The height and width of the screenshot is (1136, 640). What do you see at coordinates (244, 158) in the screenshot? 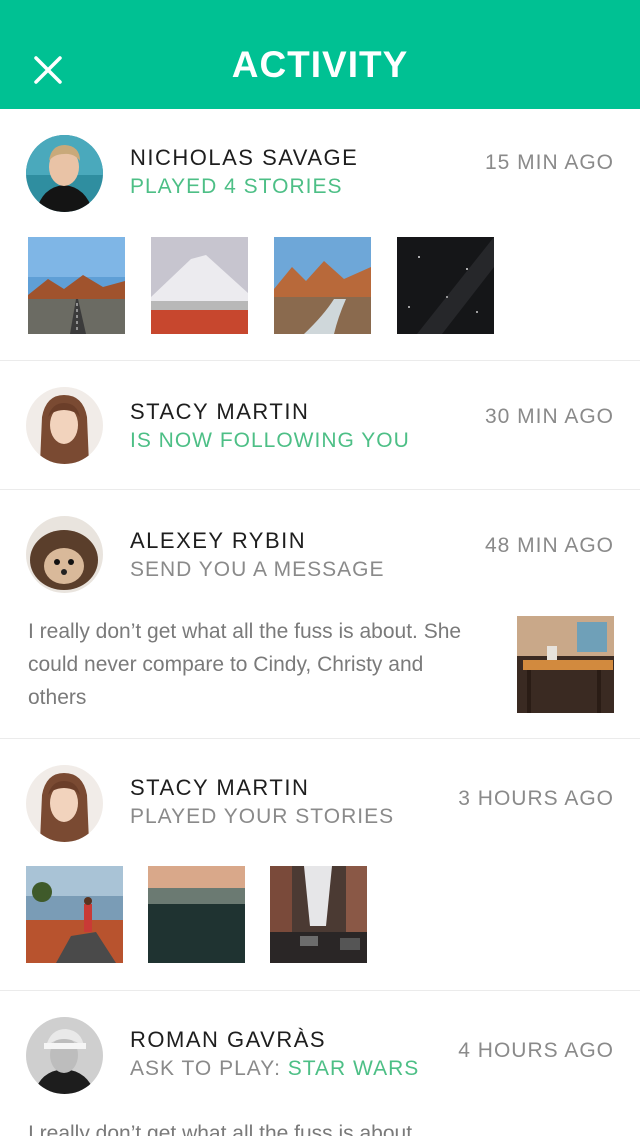
I see `user-name: NICHOLAS SAVAGE` at bounding box center [244, 158].